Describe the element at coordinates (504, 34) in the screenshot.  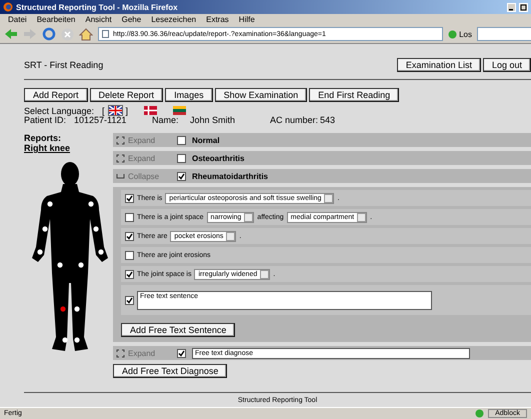
I see `search-field` at that location.